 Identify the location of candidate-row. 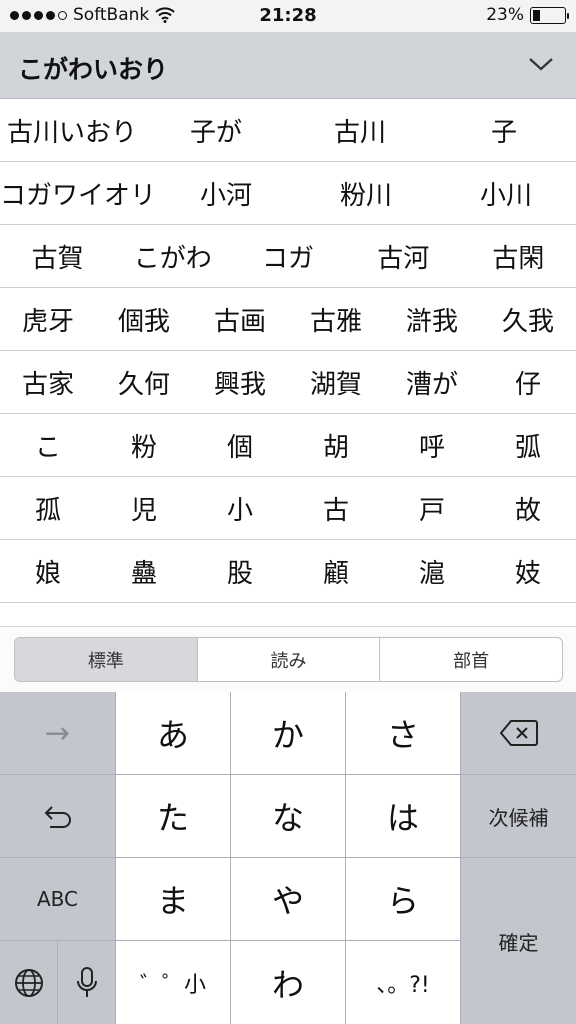
(288, 614).